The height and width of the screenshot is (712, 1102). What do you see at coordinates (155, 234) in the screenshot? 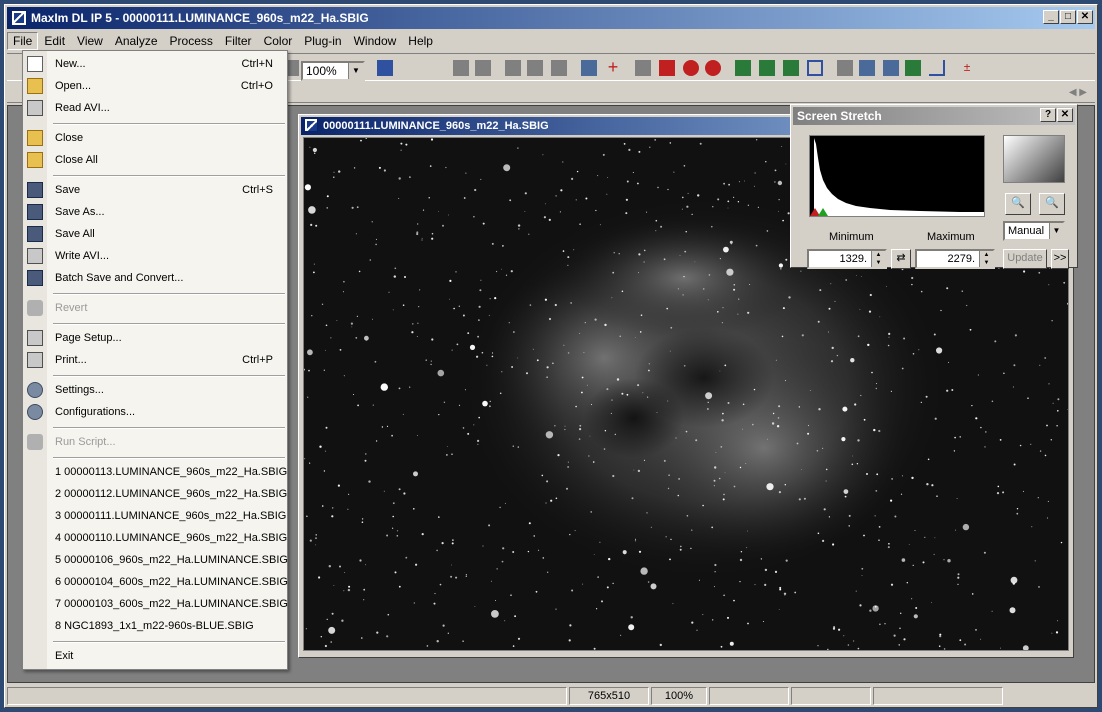
I see `menu-save-all: Save All` at bounding box center [155, 234].